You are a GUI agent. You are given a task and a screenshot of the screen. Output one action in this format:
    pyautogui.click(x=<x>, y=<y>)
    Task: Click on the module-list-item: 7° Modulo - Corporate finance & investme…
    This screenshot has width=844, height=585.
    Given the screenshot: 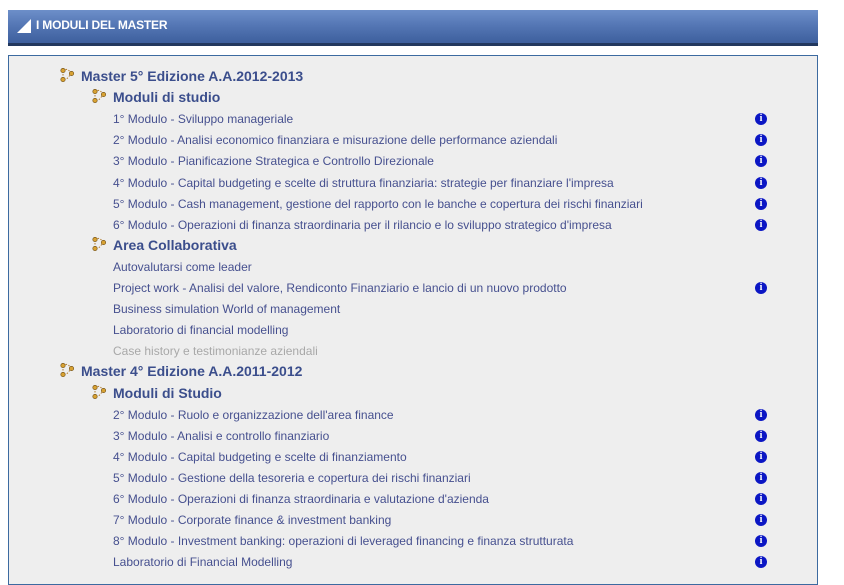 What is the action you would take?
    pyautogui.click(x=413, y=519)
    